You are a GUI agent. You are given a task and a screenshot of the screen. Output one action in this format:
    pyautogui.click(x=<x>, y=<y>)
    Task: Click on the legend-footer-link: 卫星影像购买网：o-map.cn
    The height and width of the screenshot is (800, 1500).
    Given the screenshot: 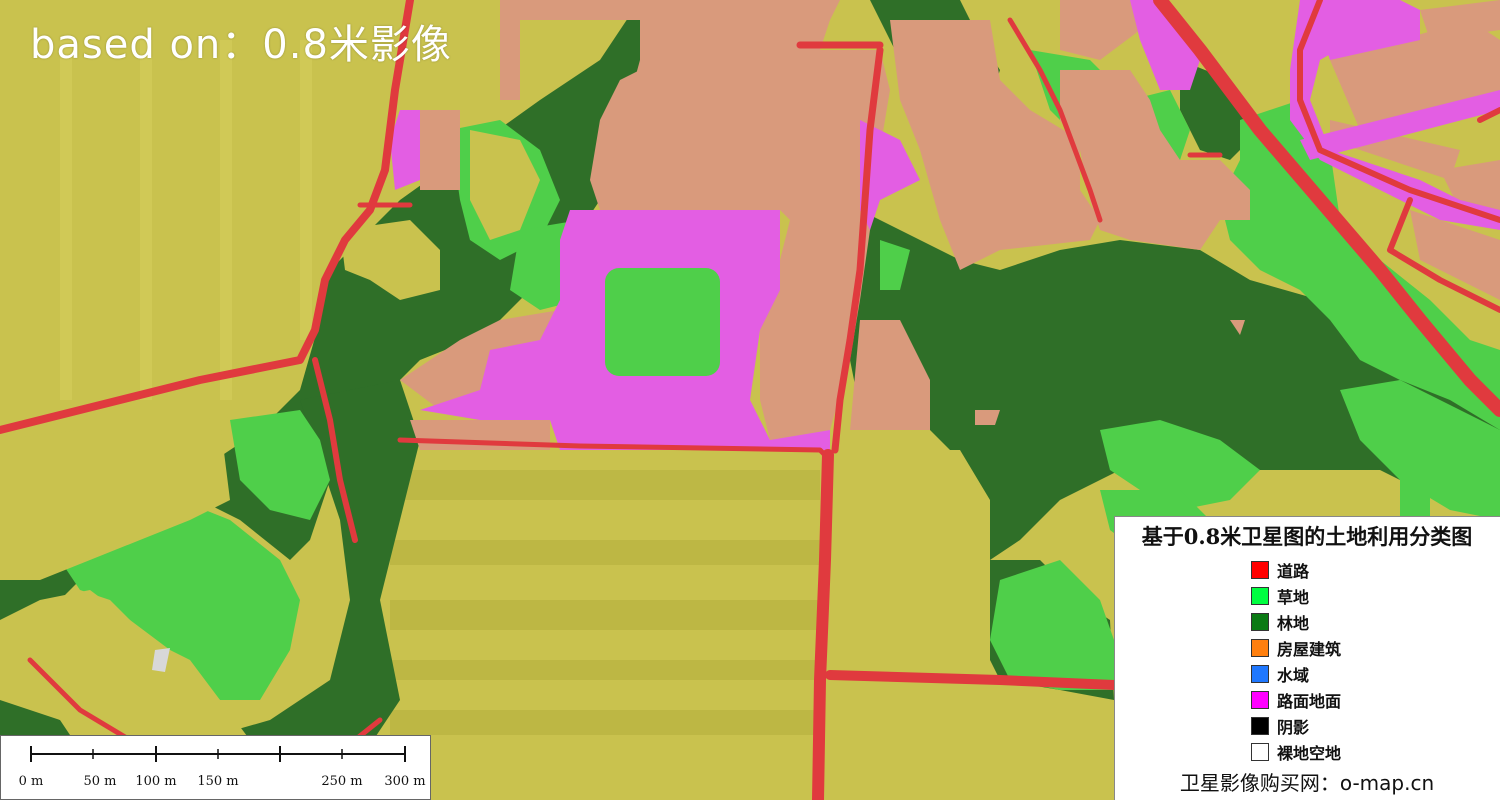 What is the action you would take?
    pyautogui.click(x=1307, y=781)
    